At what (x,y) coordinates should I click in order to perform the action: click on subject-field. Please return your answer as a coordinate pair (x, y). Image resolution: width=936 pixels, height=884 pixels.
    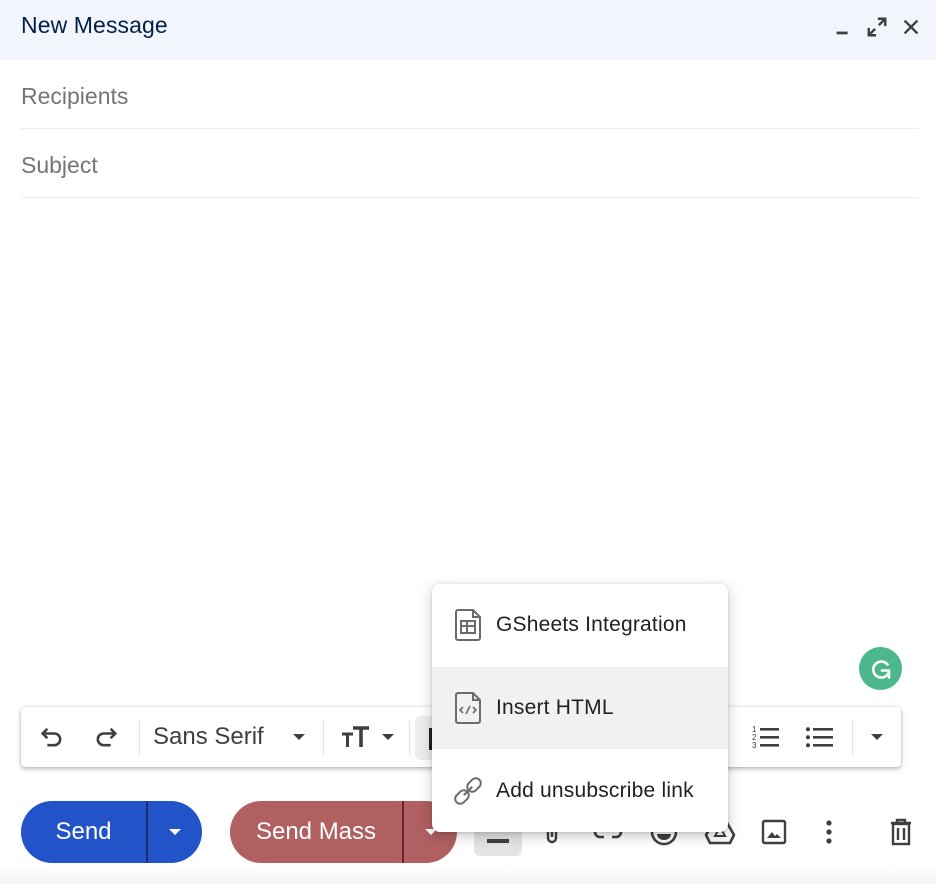
    Looking at the image, I should click on (469, 163).